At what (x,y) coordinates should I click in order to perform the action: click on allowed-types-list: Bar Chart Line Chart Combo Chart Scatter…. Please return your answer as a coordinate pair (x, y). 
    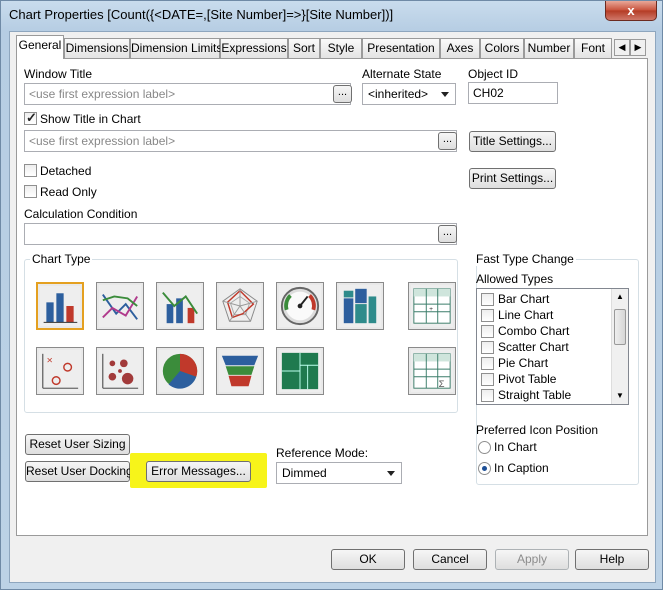
    Looking at the image, I should click on (552, 346).